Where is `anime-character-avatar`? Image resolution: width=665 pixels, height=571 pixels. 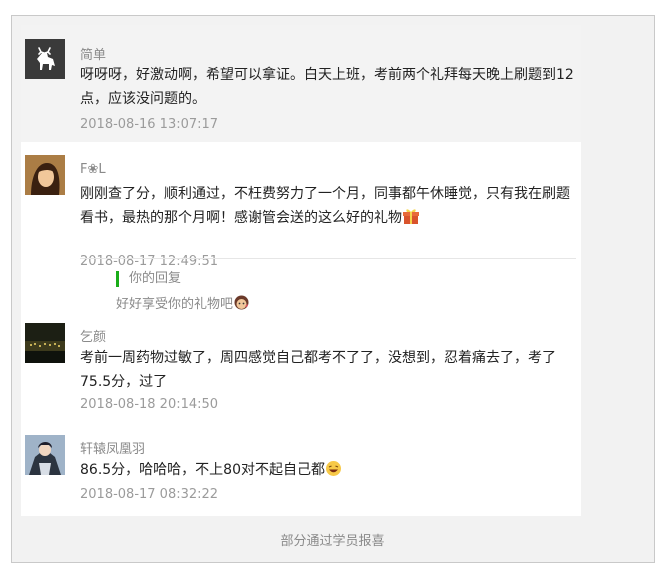
anime-character-avatar is located at coordinates (45, 455).